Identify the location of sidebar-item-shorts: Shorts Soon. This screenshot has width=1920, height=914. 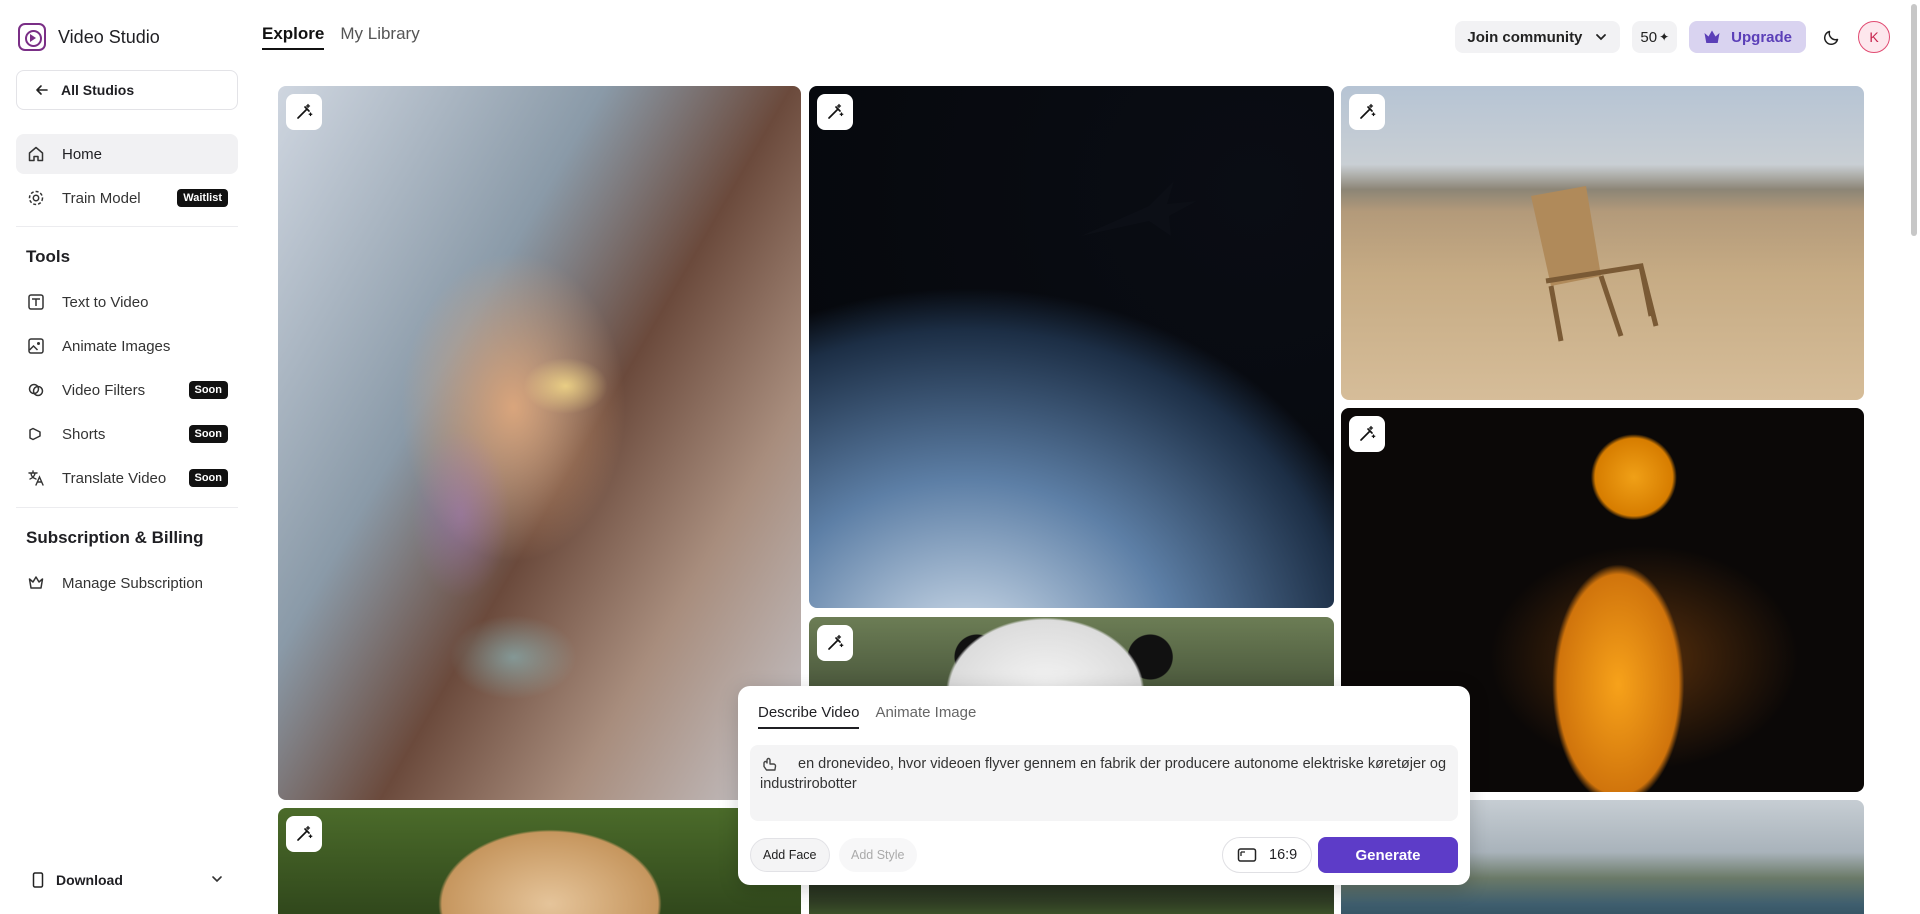
(127, 434).